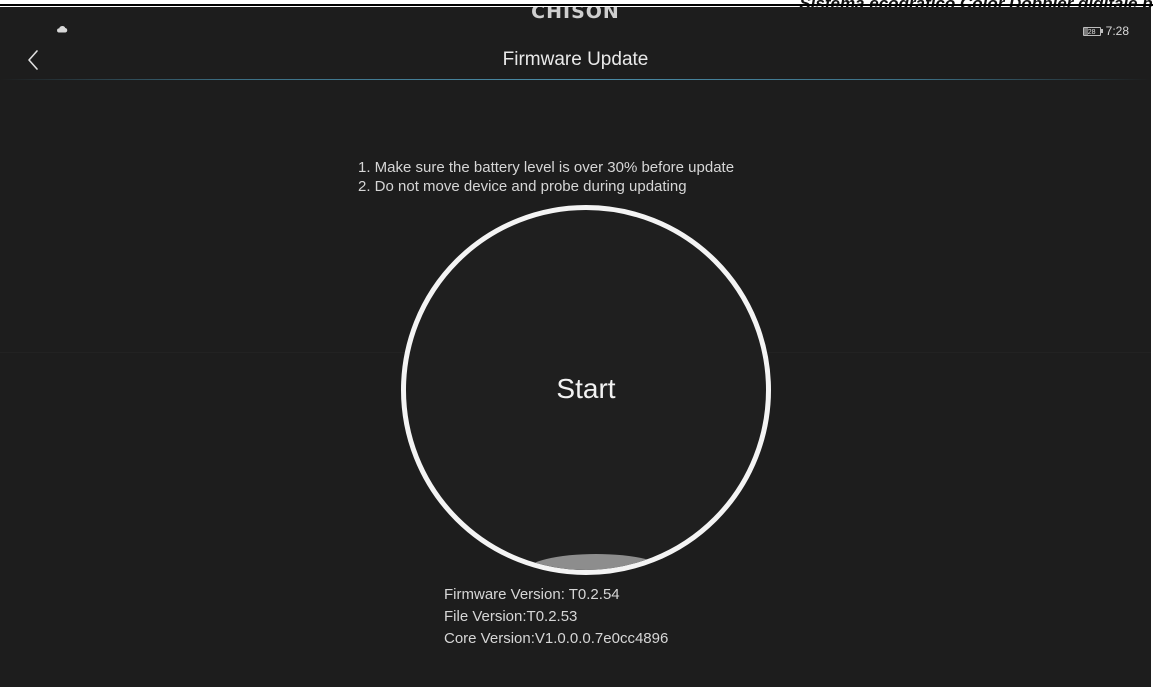  I want to click on battery-level: 28, so click(1091, 32).